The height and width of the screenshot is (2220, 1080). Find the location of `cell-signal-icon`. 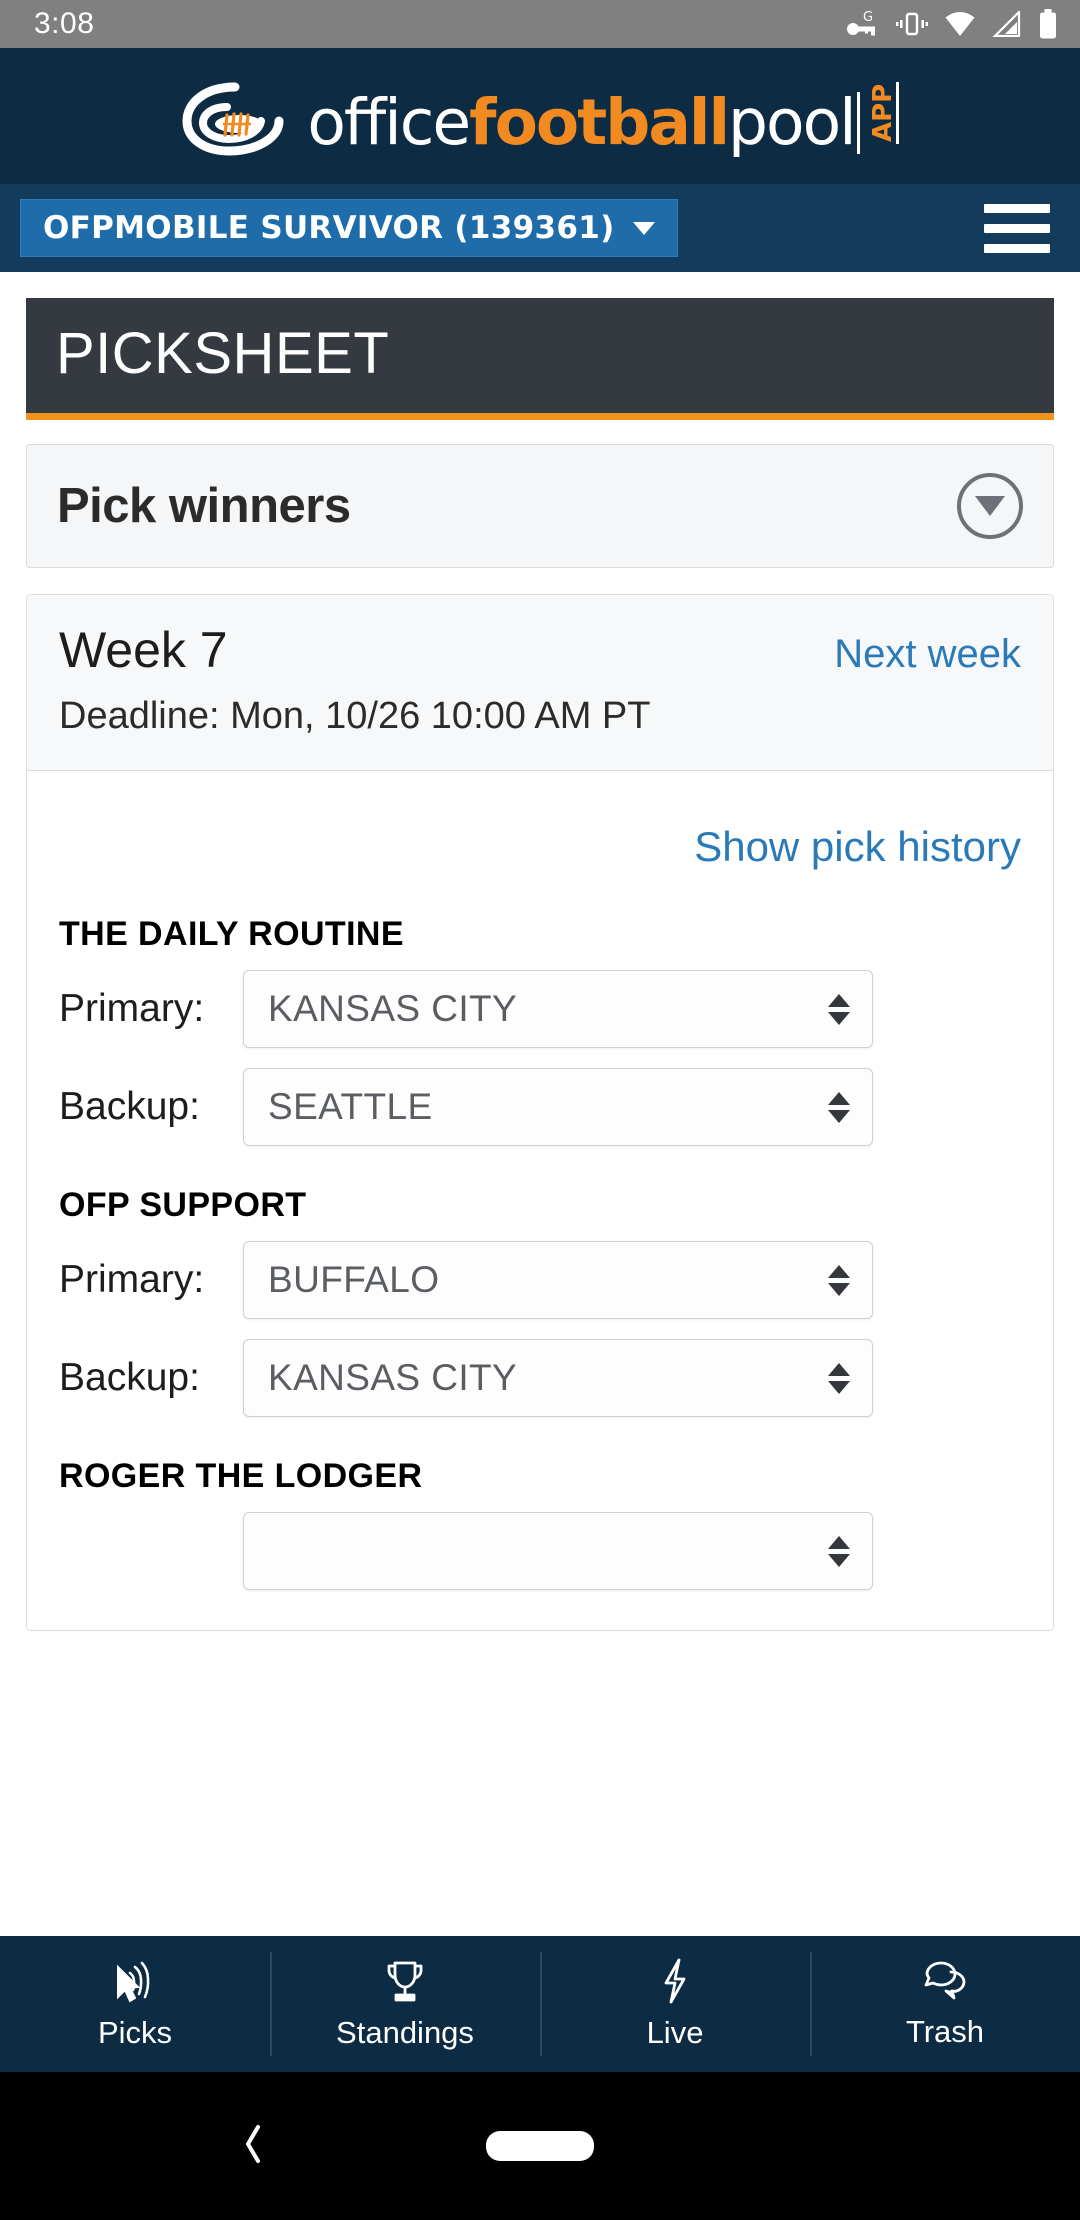

cell-signal-icon is located at coordinates (1007, 24).